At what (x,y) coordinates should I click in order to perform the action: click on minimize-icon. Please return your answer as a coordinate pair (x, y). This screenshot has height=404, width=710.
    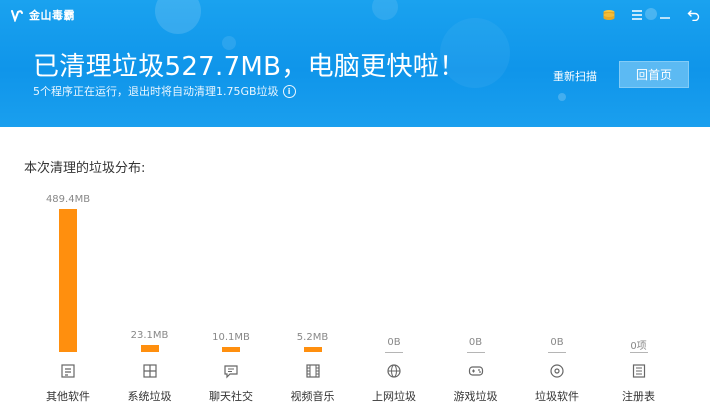
    Looking at the image, I should click on (665, 15).